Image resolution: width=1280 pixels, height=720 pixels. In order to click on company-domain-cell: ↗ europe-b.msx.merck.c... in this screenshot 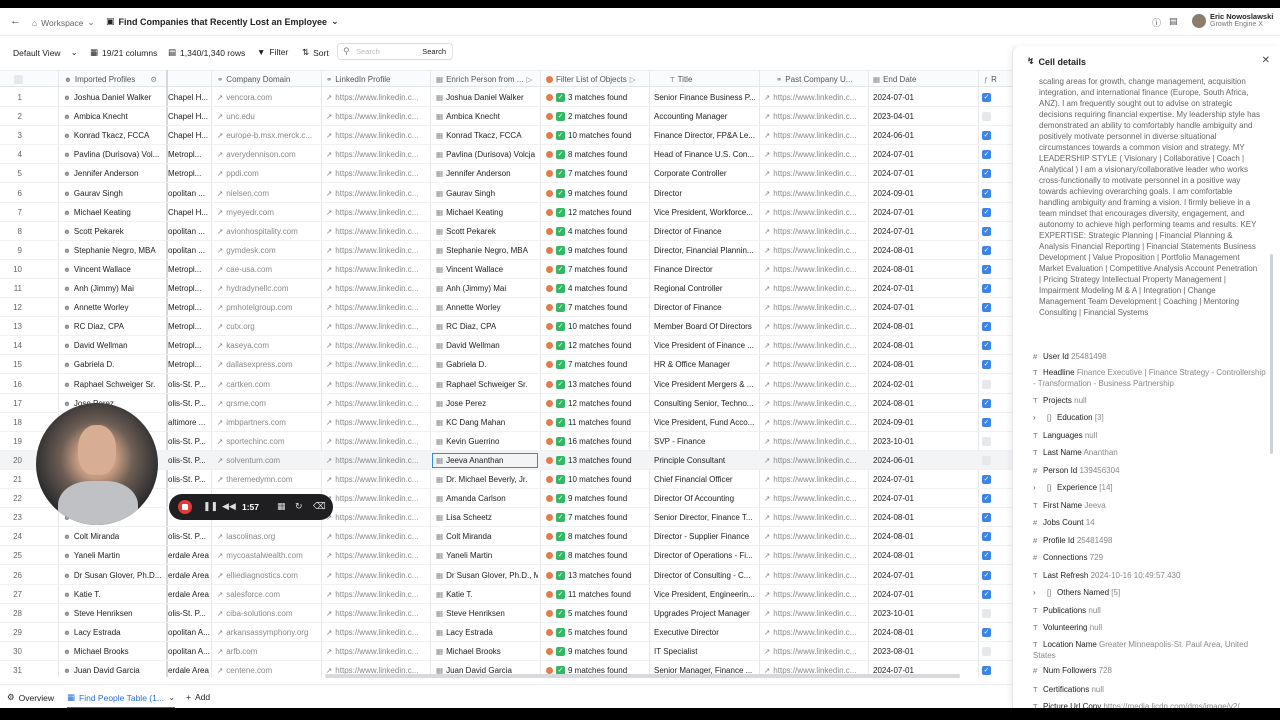, I will do `click(268, 135)`.